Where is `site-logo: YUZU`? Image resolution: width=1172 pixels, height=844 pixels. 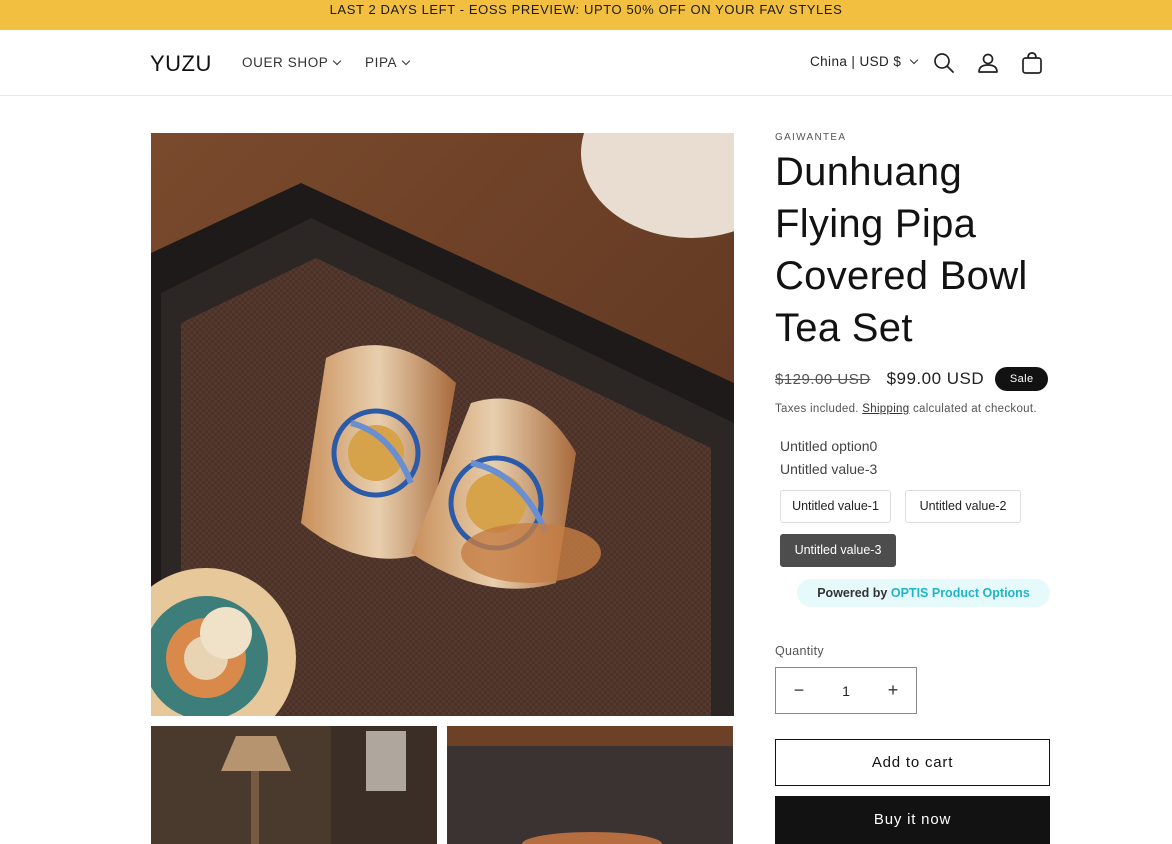
site-logo: YUZU is located at coordinates (181, 64).